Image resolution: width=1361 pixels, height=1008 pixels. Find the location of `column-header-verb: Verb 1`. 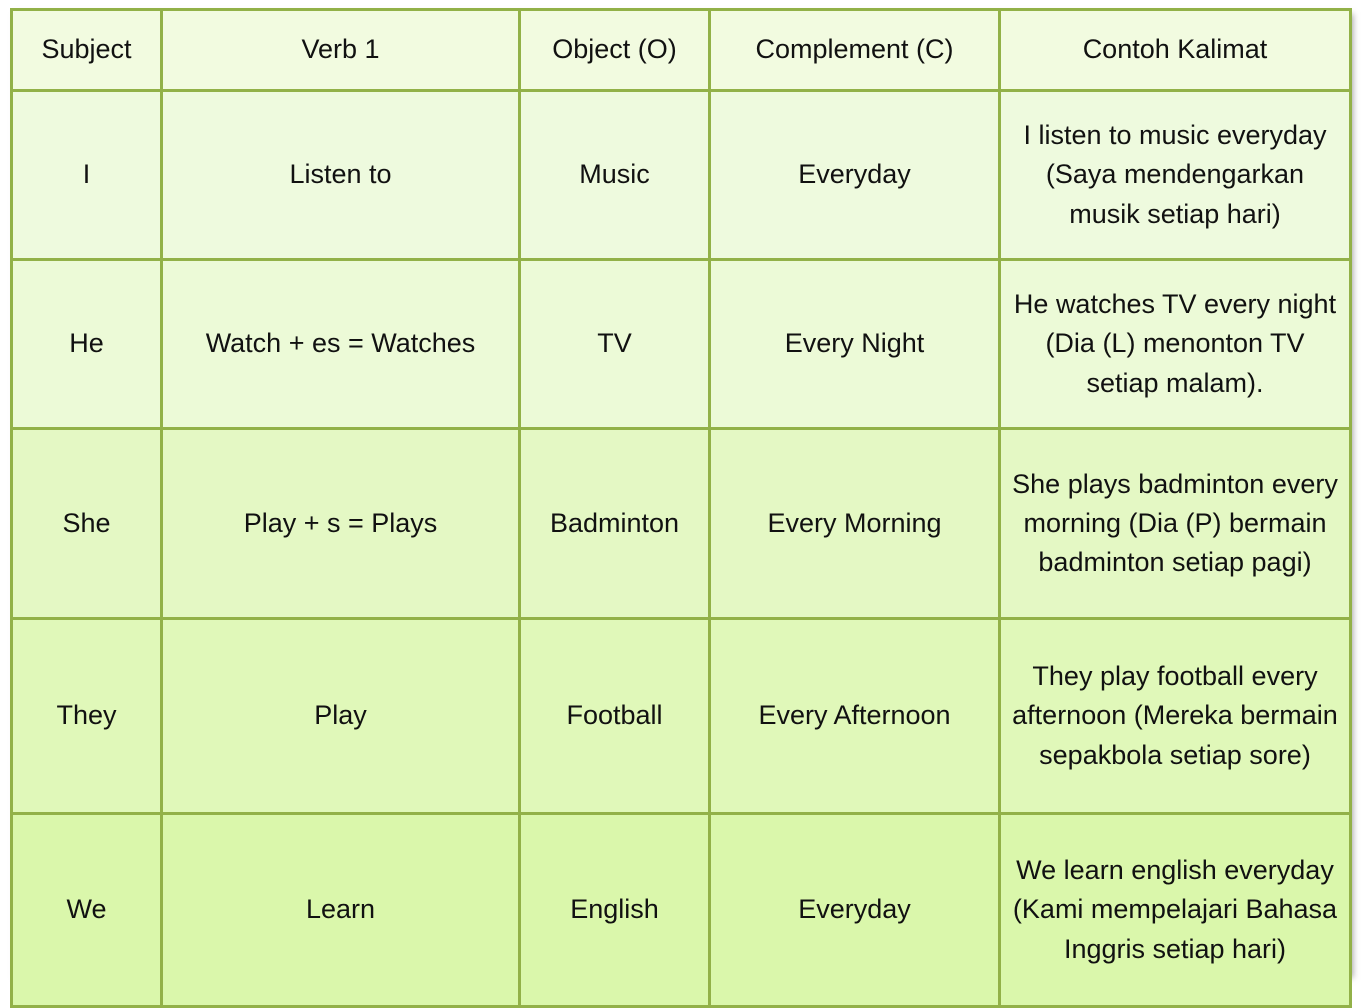

column-header-verb: Verb 1 is located at coordinates (340, 50).